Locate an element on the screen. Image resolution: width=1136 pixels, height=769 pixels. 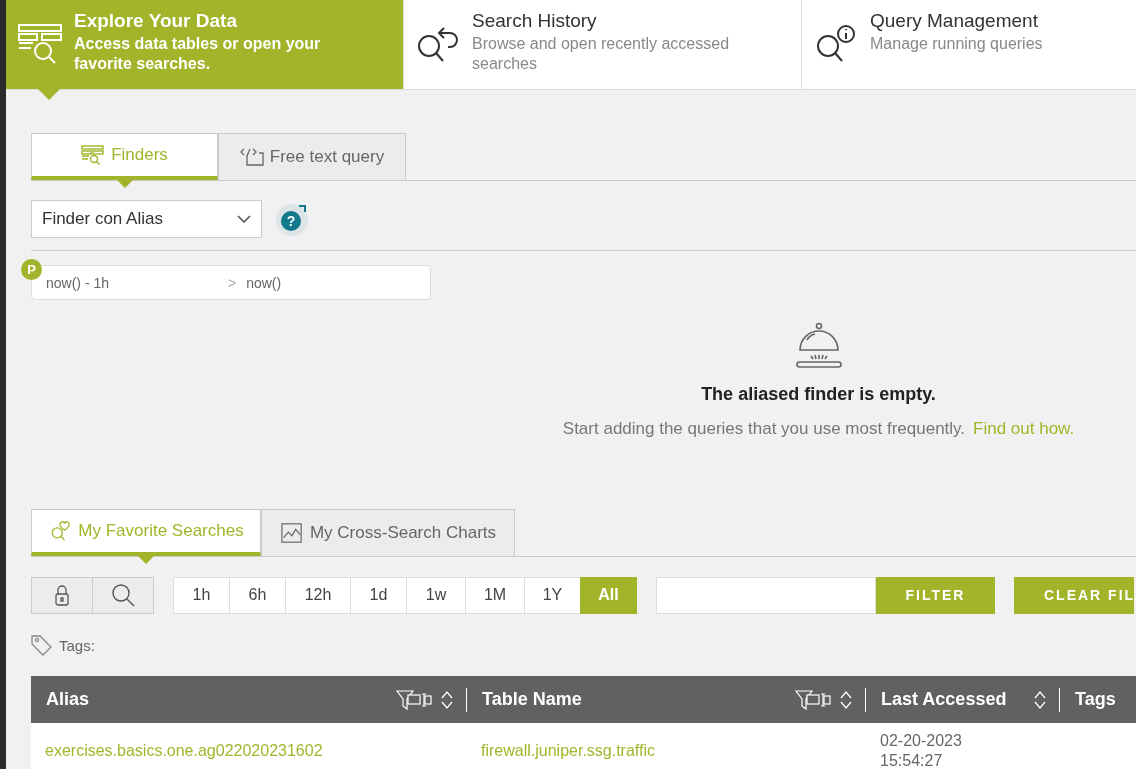
code-icon is located at coordinates (251, 157).